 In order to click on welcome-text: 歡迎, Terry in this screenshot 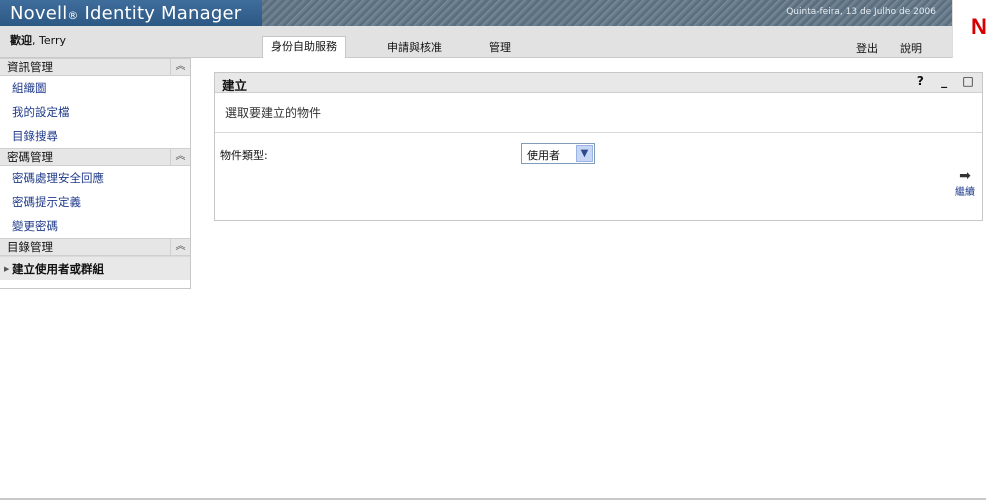, I will do `click(38, 40)`.